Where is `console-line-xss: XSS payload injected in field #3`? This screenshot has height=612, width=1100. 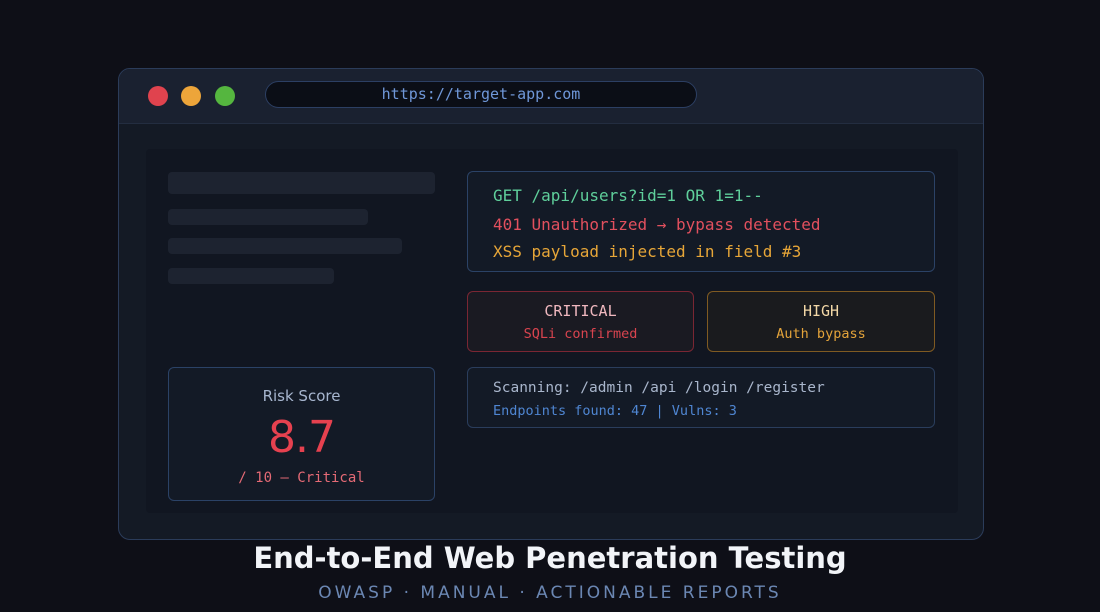
console-line-xss: XSS payload injected in field #3 is located at coordinates (647, 251).